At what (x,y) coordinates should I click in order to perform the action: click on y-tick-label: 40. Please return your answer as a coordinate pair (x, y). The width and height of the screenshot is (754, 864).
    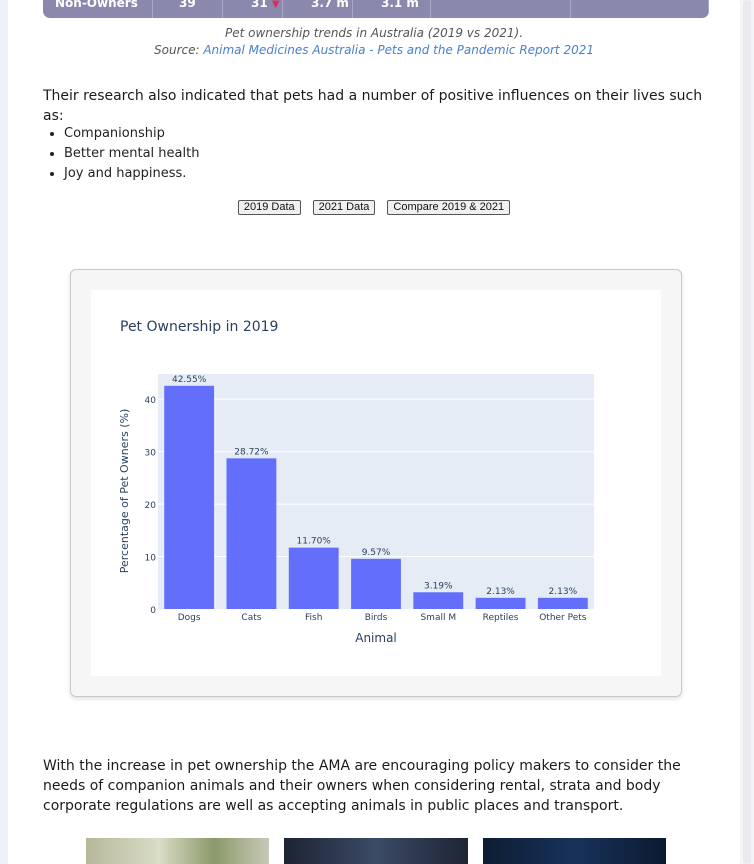
    Looking at the image, I should click on (151, 401).